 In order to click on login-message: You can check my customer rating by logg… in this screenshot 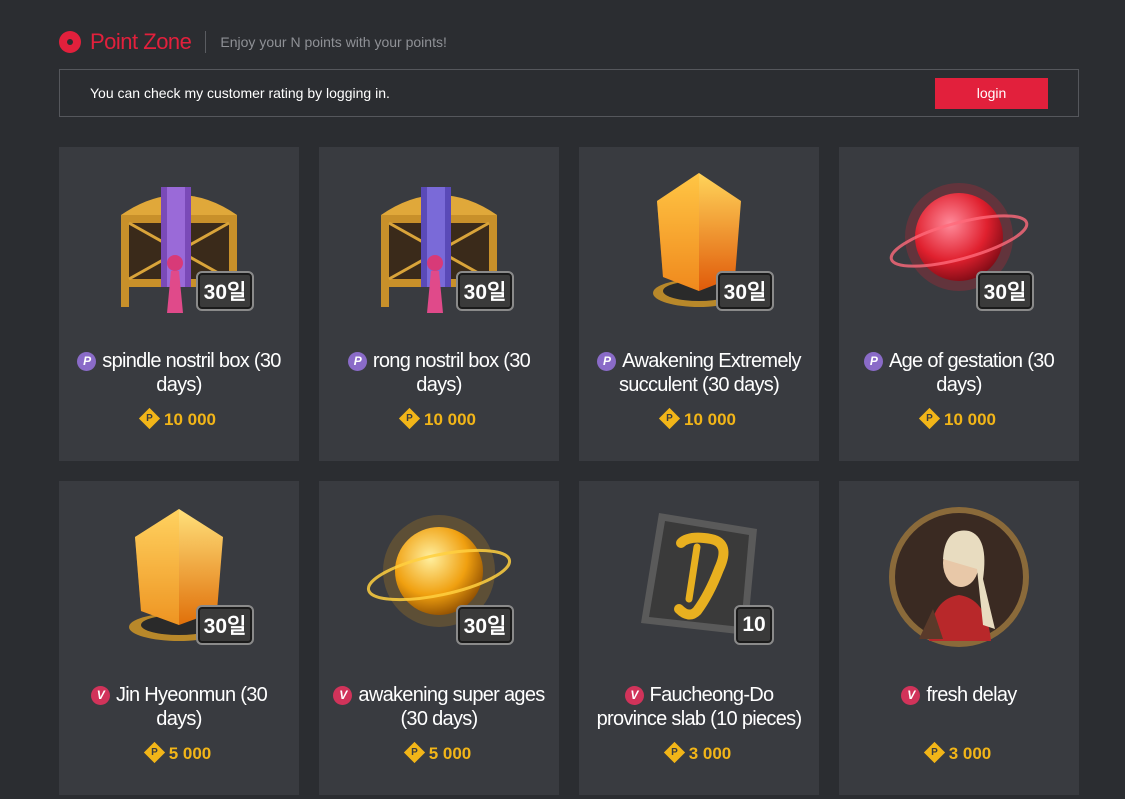, I will do `click(240, 93)`.